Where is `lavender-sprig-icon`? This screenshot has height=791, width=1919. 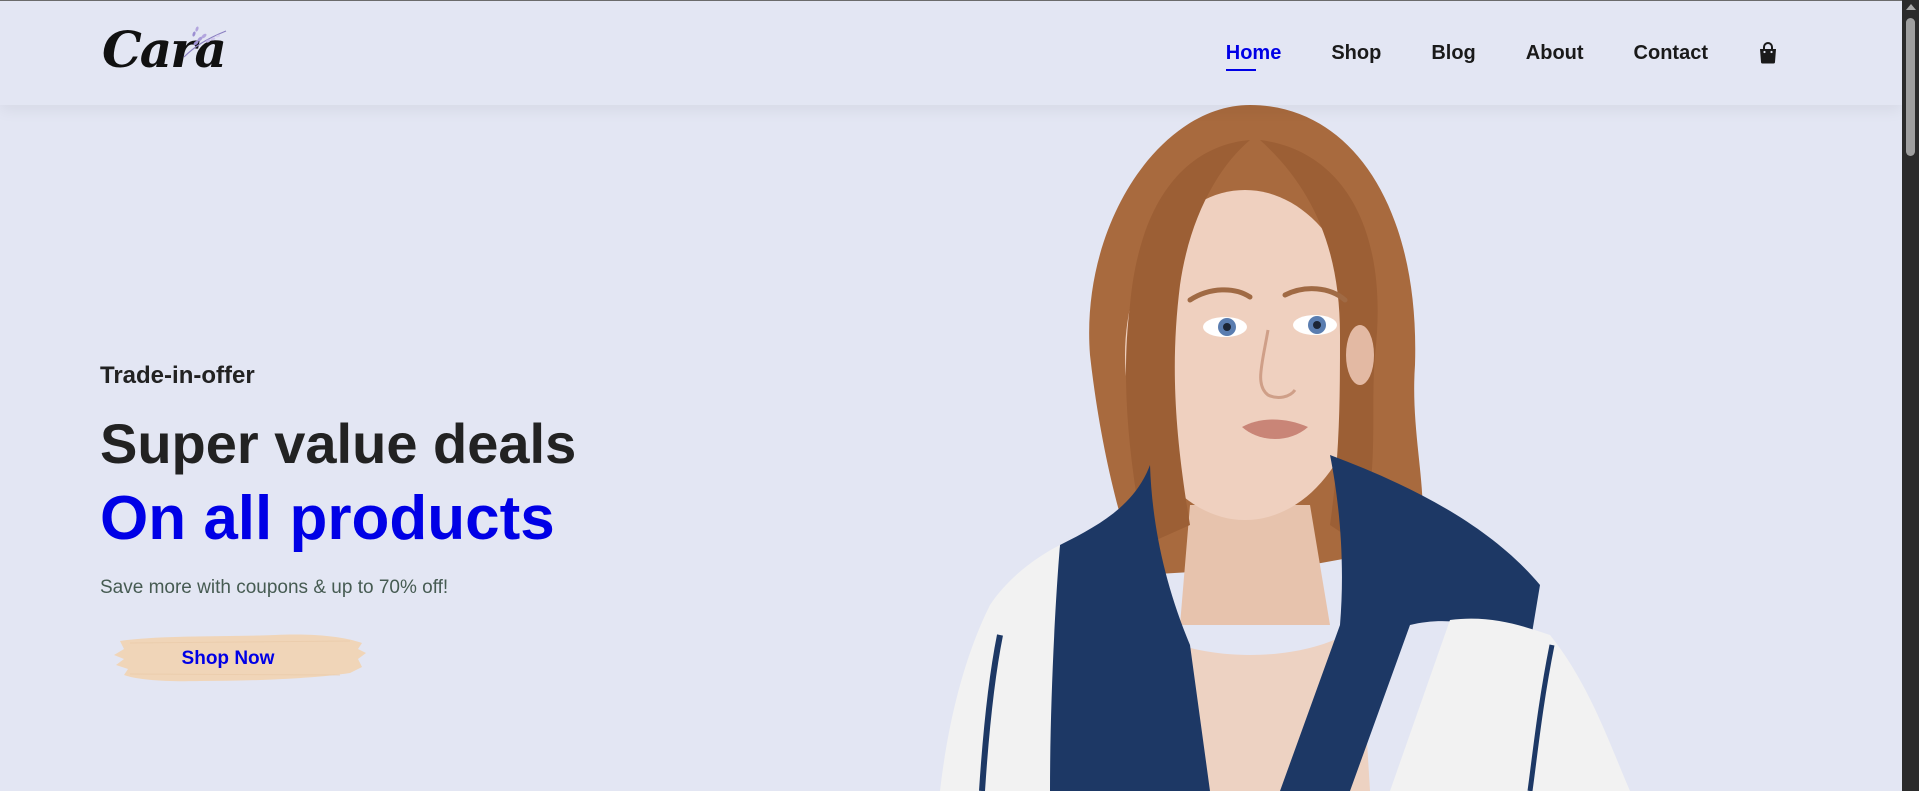 lavender-sprig-icon is located at coordinates (205, 42).